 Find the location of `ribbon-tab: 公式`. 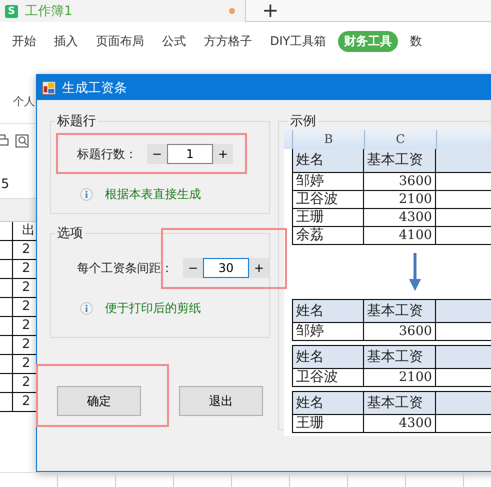

ribbon-tab: 公式 is located at coordinates (174, 41).